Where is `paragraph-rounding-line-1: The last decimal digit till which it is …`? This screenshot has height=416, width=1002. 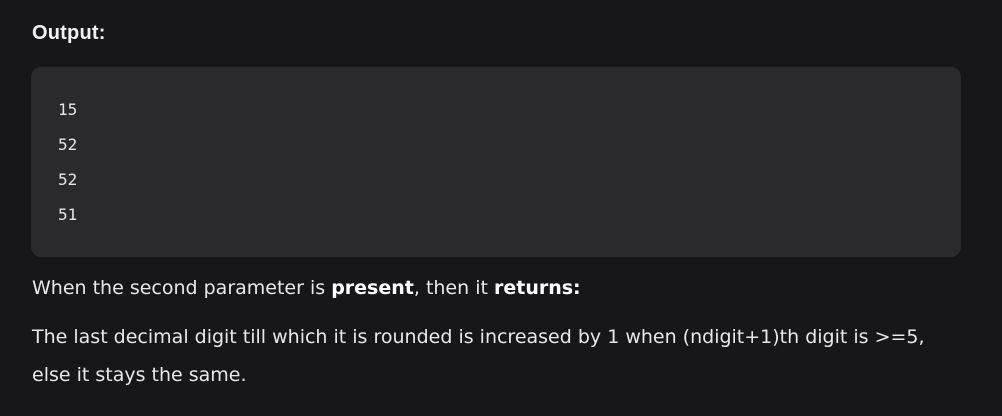 paragraph-rounding-line-1: The last decimal digit till which it is … is located at coordinates (478, 337).